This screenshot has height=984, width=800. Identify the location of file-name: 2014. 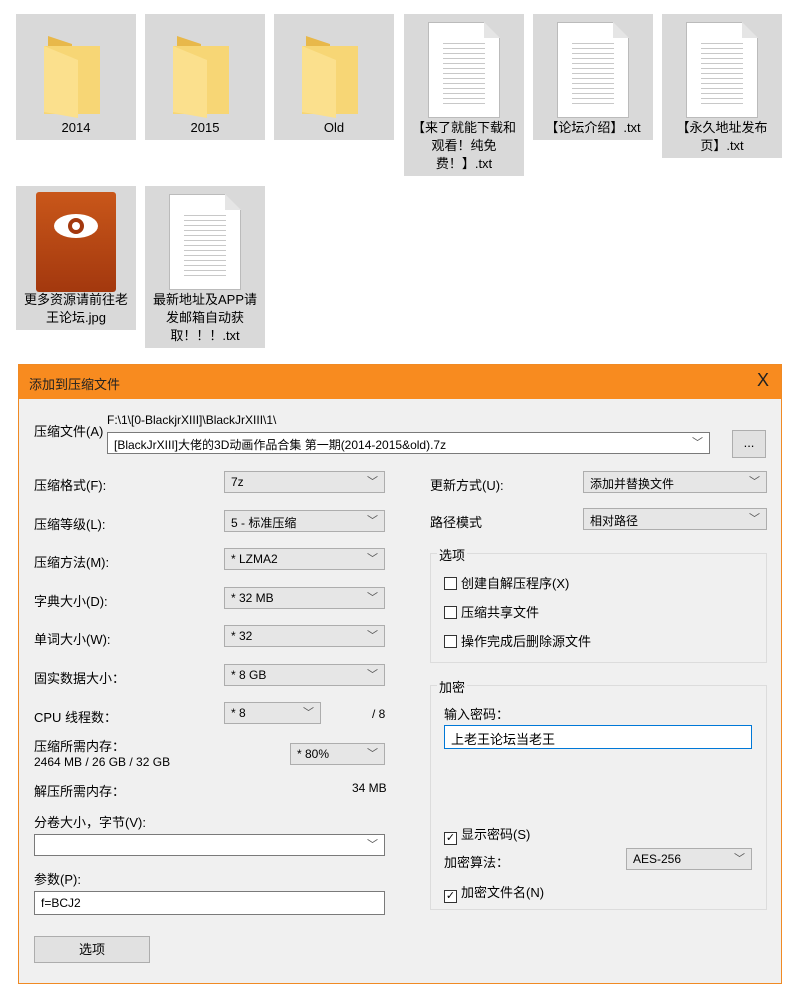
(76, 127).